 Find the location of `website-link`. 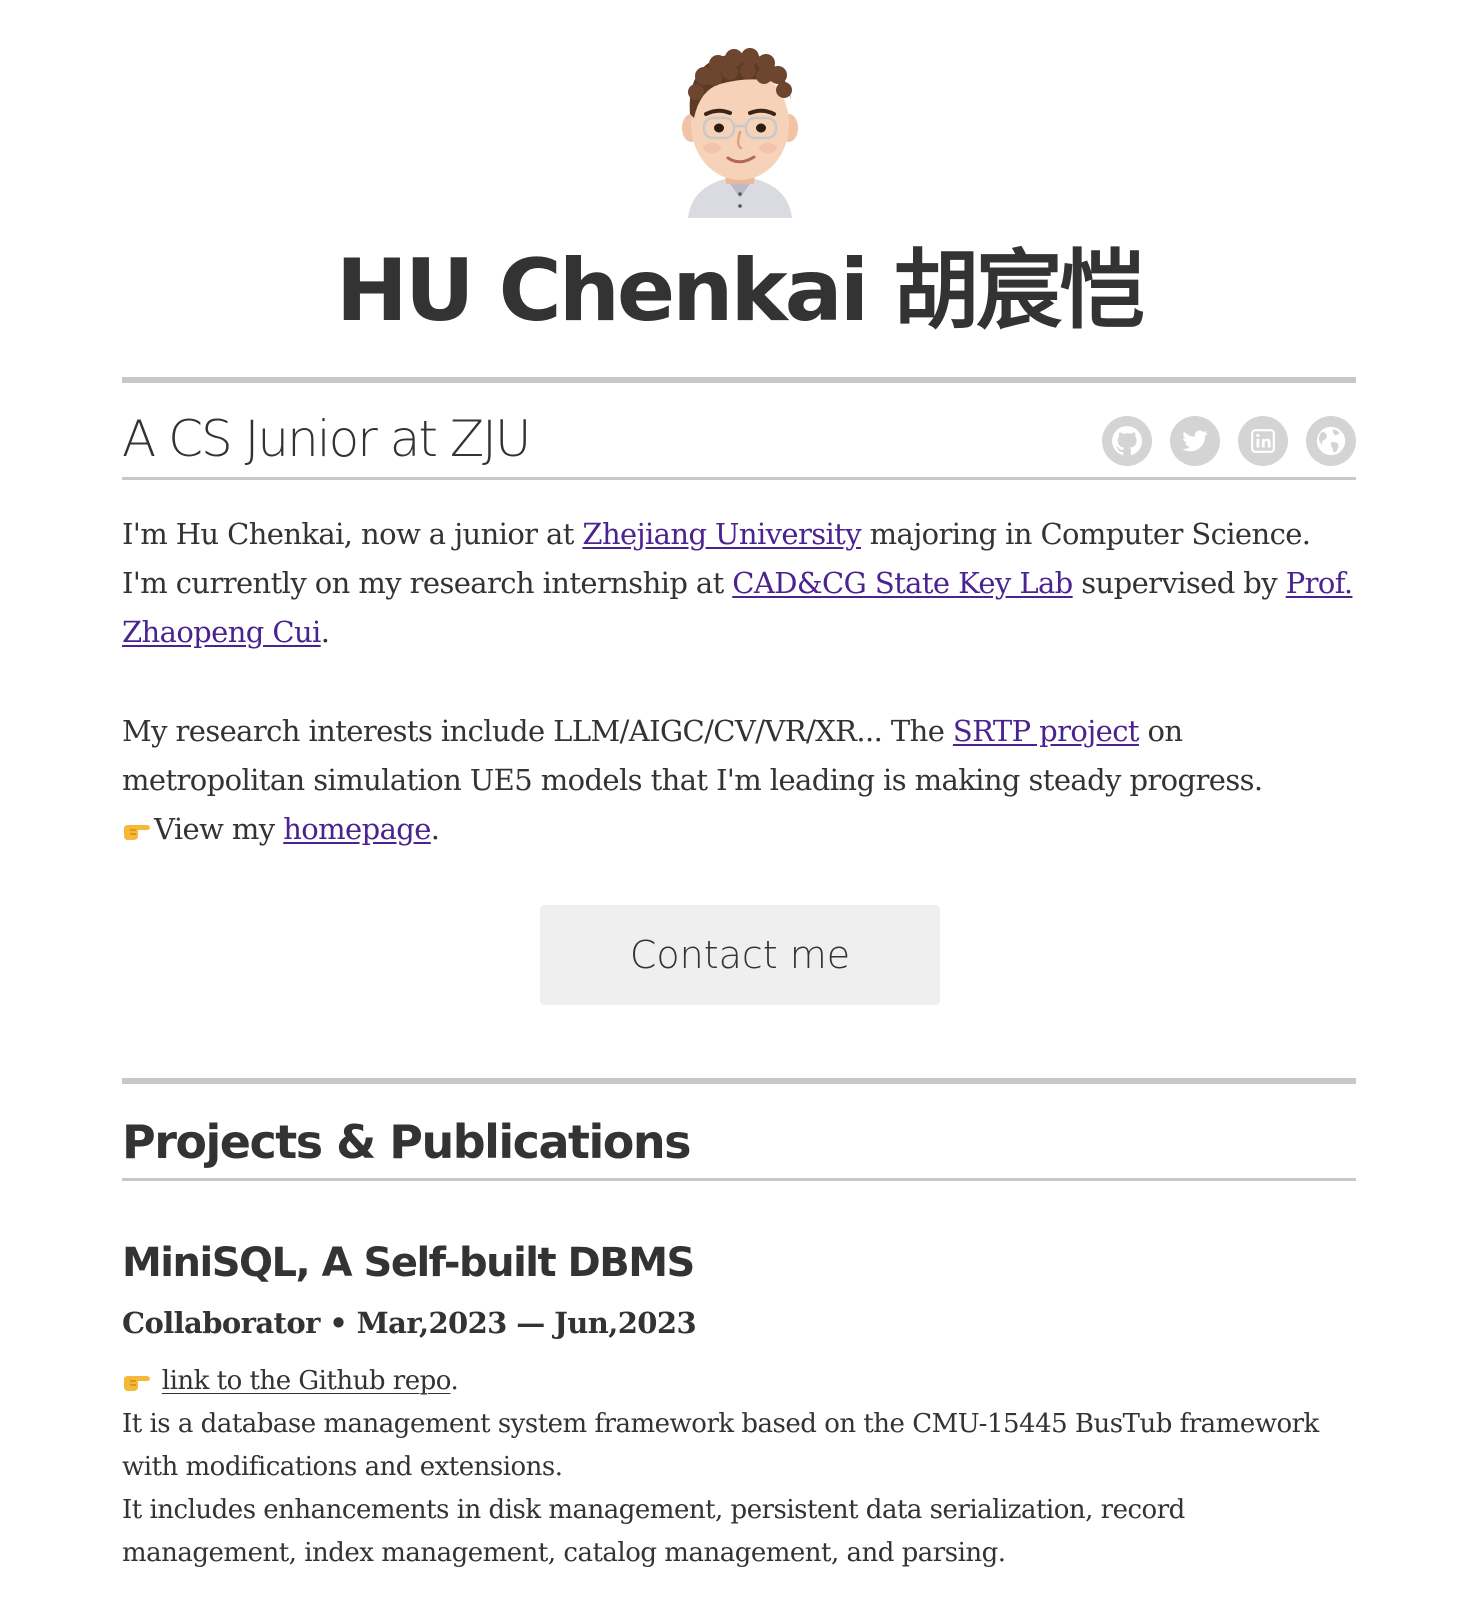

website-link is located at coordinates (1331, 441).